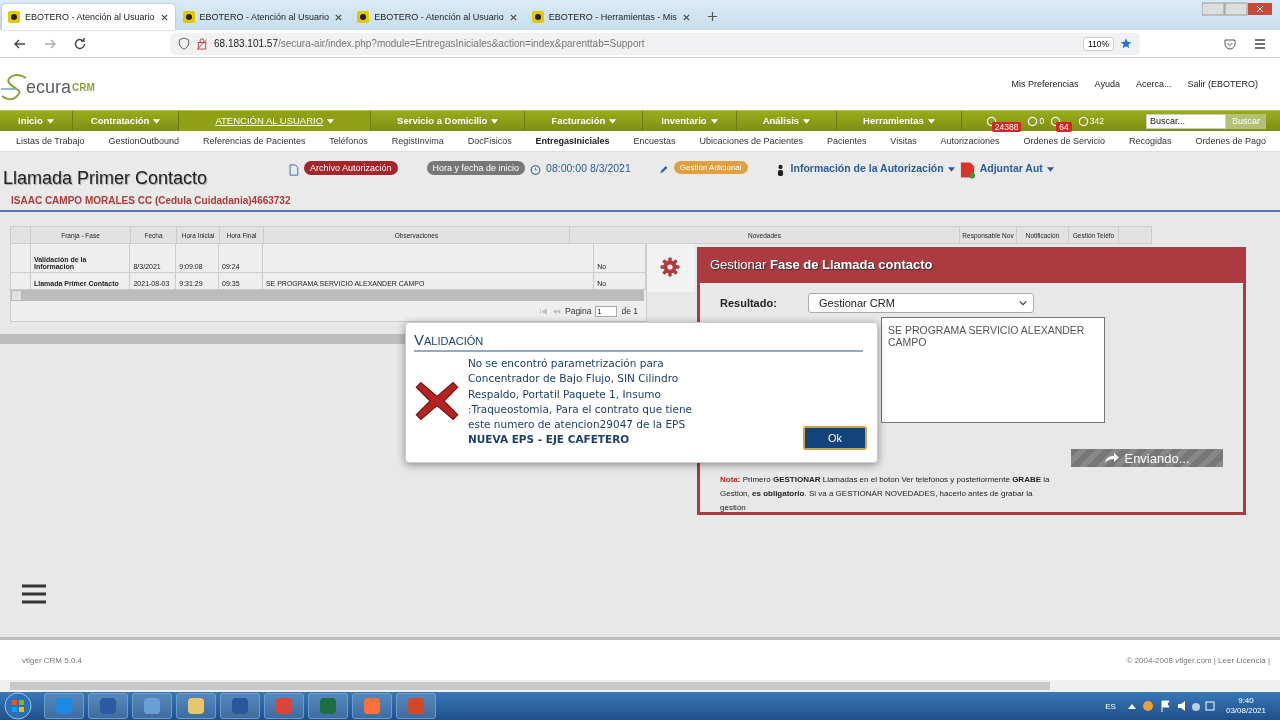 This screenshot has width=1280, height=720. Describe the element at coordinates (293, 170) in the screenshot. I see `document-icon` at that location.